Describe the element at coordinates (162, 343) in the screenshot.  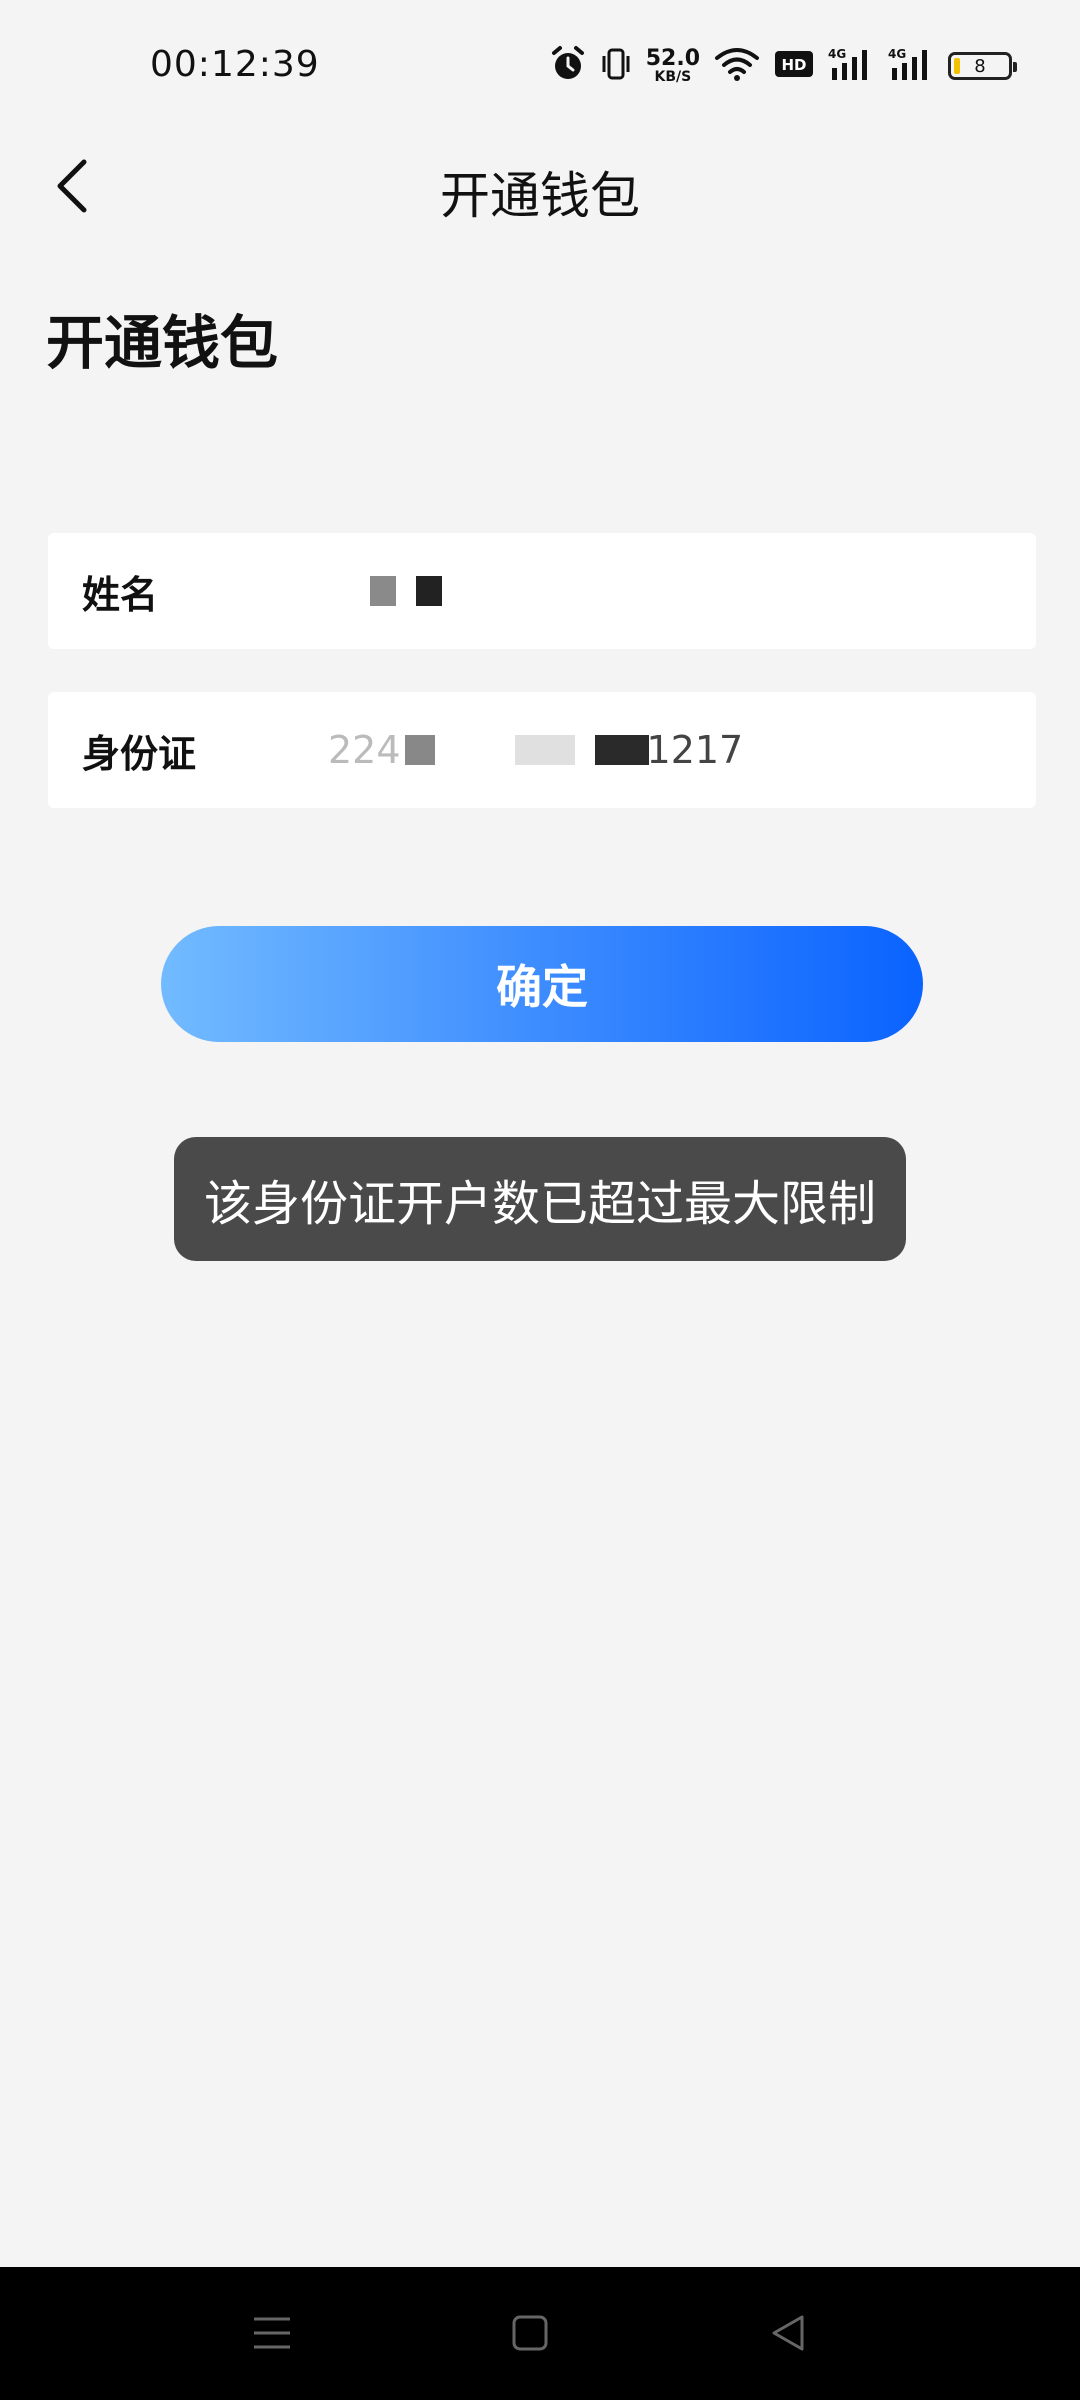
I see `page-heading: 开通钱包` at that location.